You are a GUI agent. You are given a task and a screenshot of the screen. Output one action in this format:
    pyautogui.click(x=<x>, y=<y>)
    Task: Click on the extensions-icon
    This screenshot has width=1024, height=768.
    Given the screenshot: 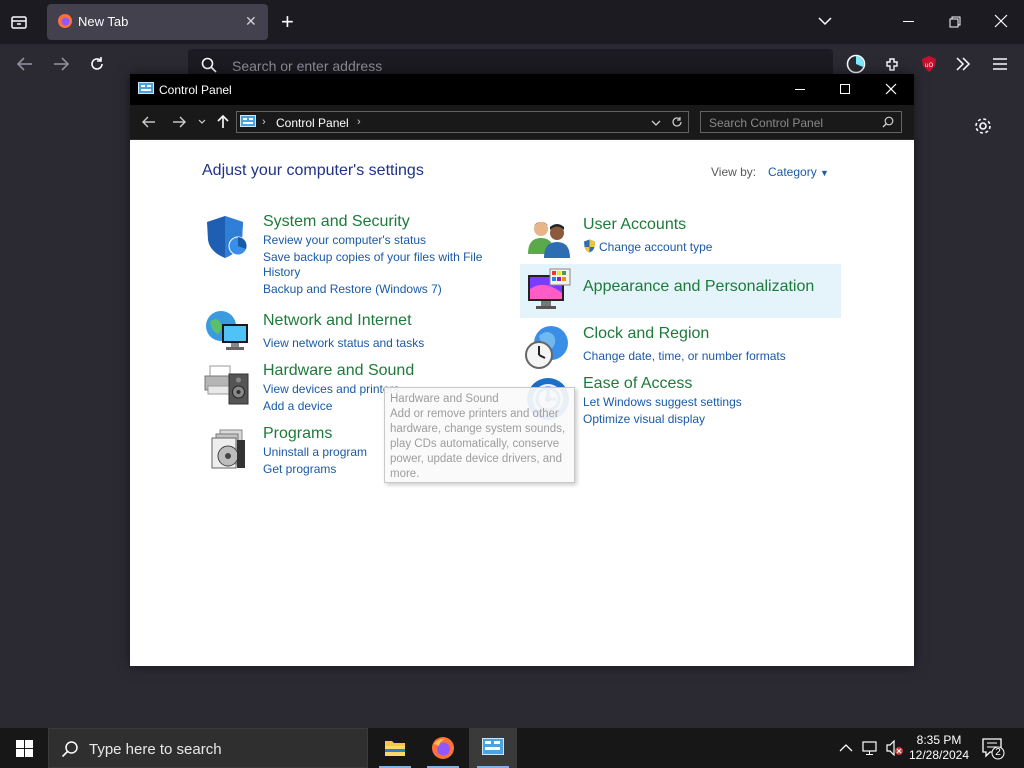 What is the action you would take?
    pyautogui.click(x=893, y=64)
    